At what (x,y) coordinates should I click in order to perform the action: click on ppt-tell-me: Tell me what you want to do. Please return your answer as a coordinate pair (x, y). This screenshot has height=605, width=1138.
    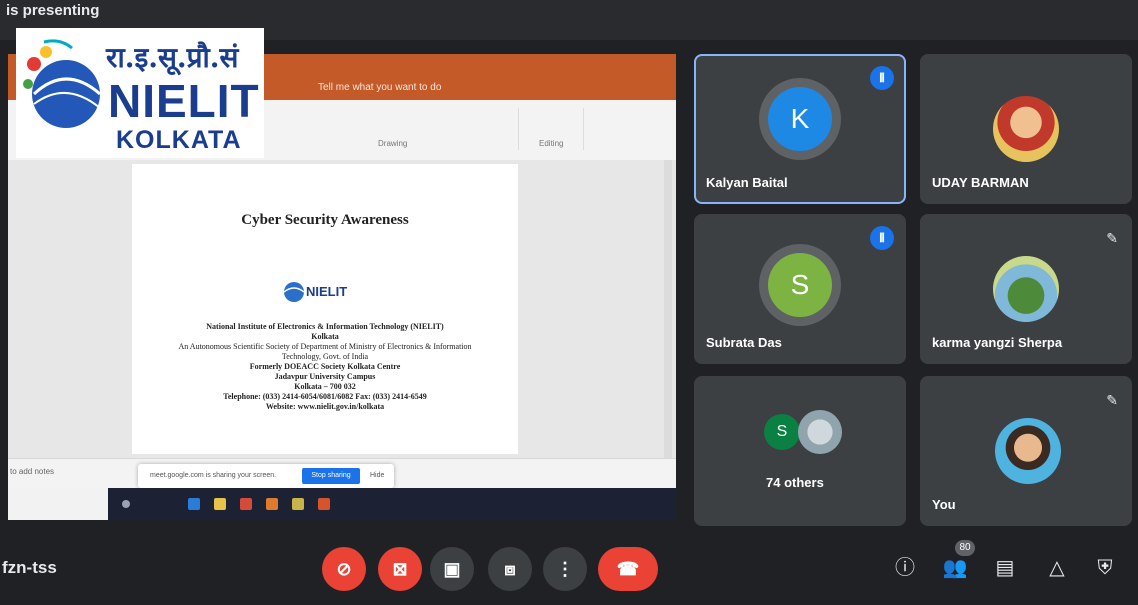
    Looking at the image, I should click on (380, 87).